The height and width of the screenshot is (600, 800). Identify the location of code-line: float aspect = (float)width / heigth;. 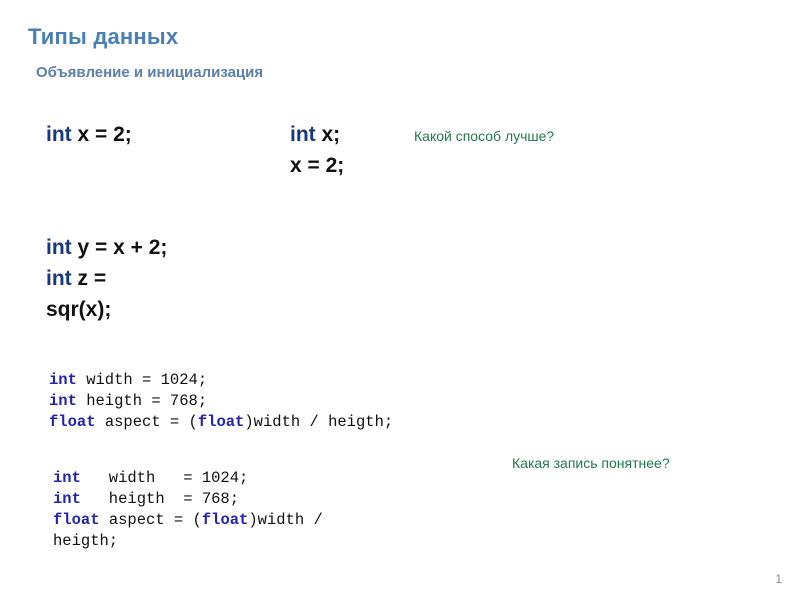
(221, 422).